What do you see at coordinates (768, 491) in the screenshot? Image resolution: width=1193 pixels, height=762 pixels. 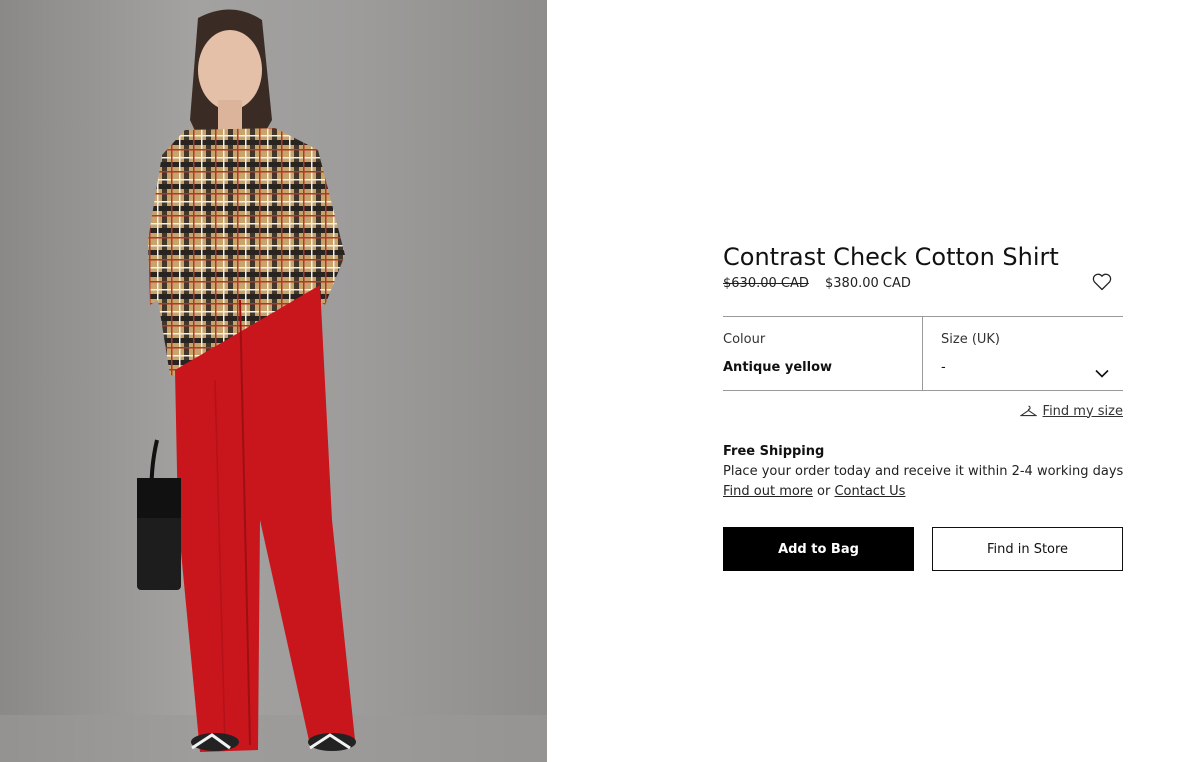 I see `find-out-more-link: Find out more` at bounding box center [768, 491].